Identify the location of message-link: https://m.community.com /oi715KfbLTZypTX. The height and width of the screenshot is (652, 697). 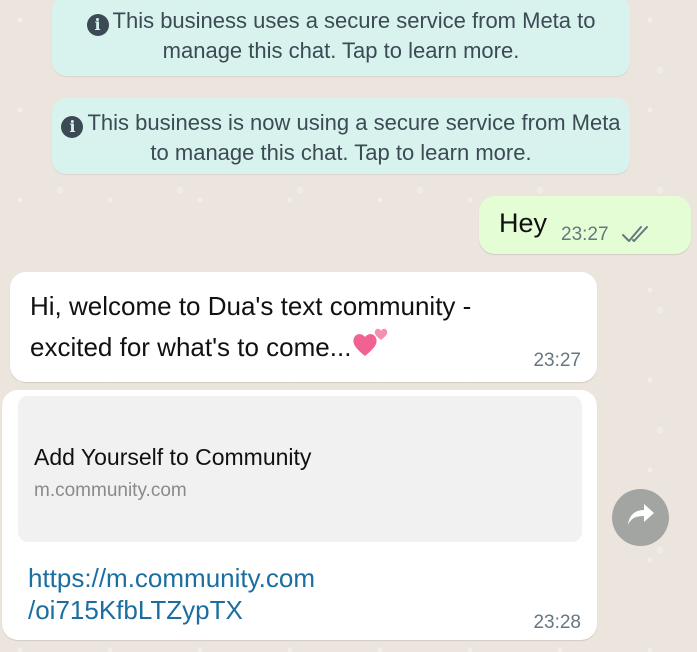
(238, 594).